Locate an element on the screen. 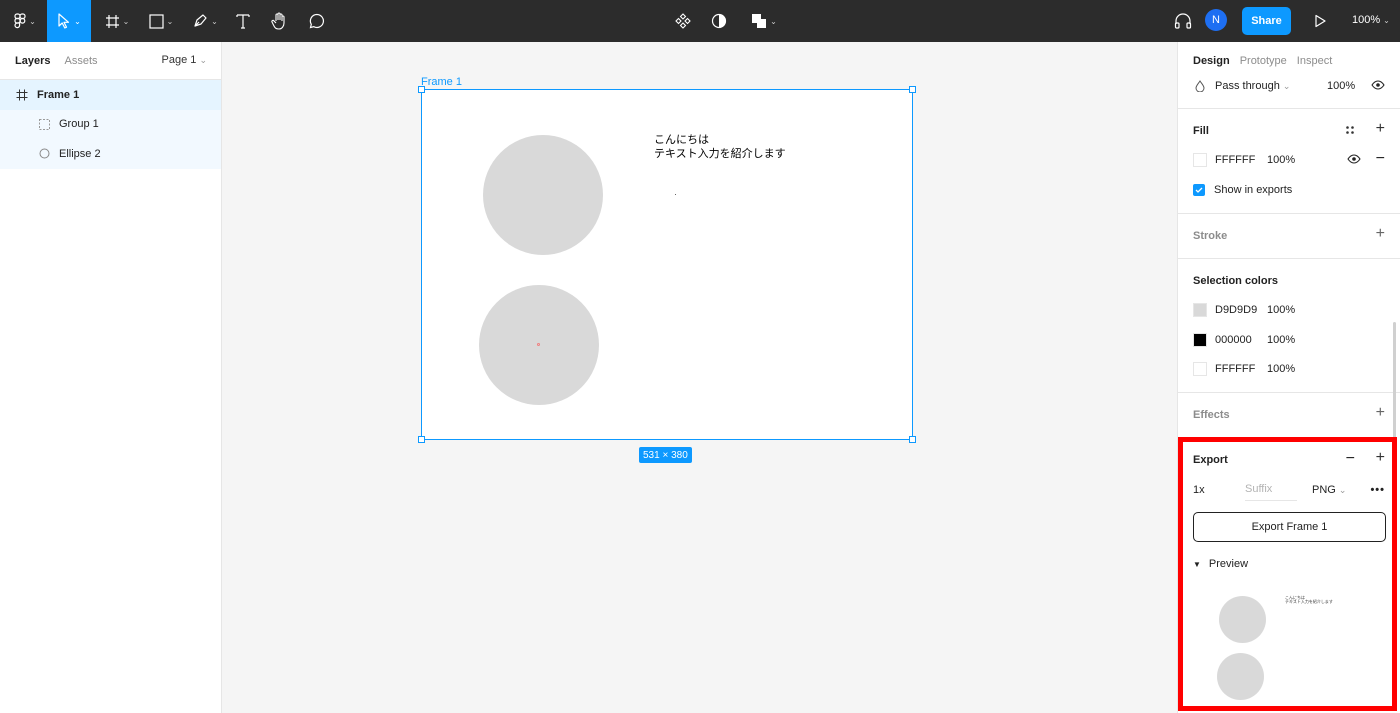 Image resolution: width=1400 pixels, height=713 pixels. add-effect-icon: + is located at coordinates (1380, 413).